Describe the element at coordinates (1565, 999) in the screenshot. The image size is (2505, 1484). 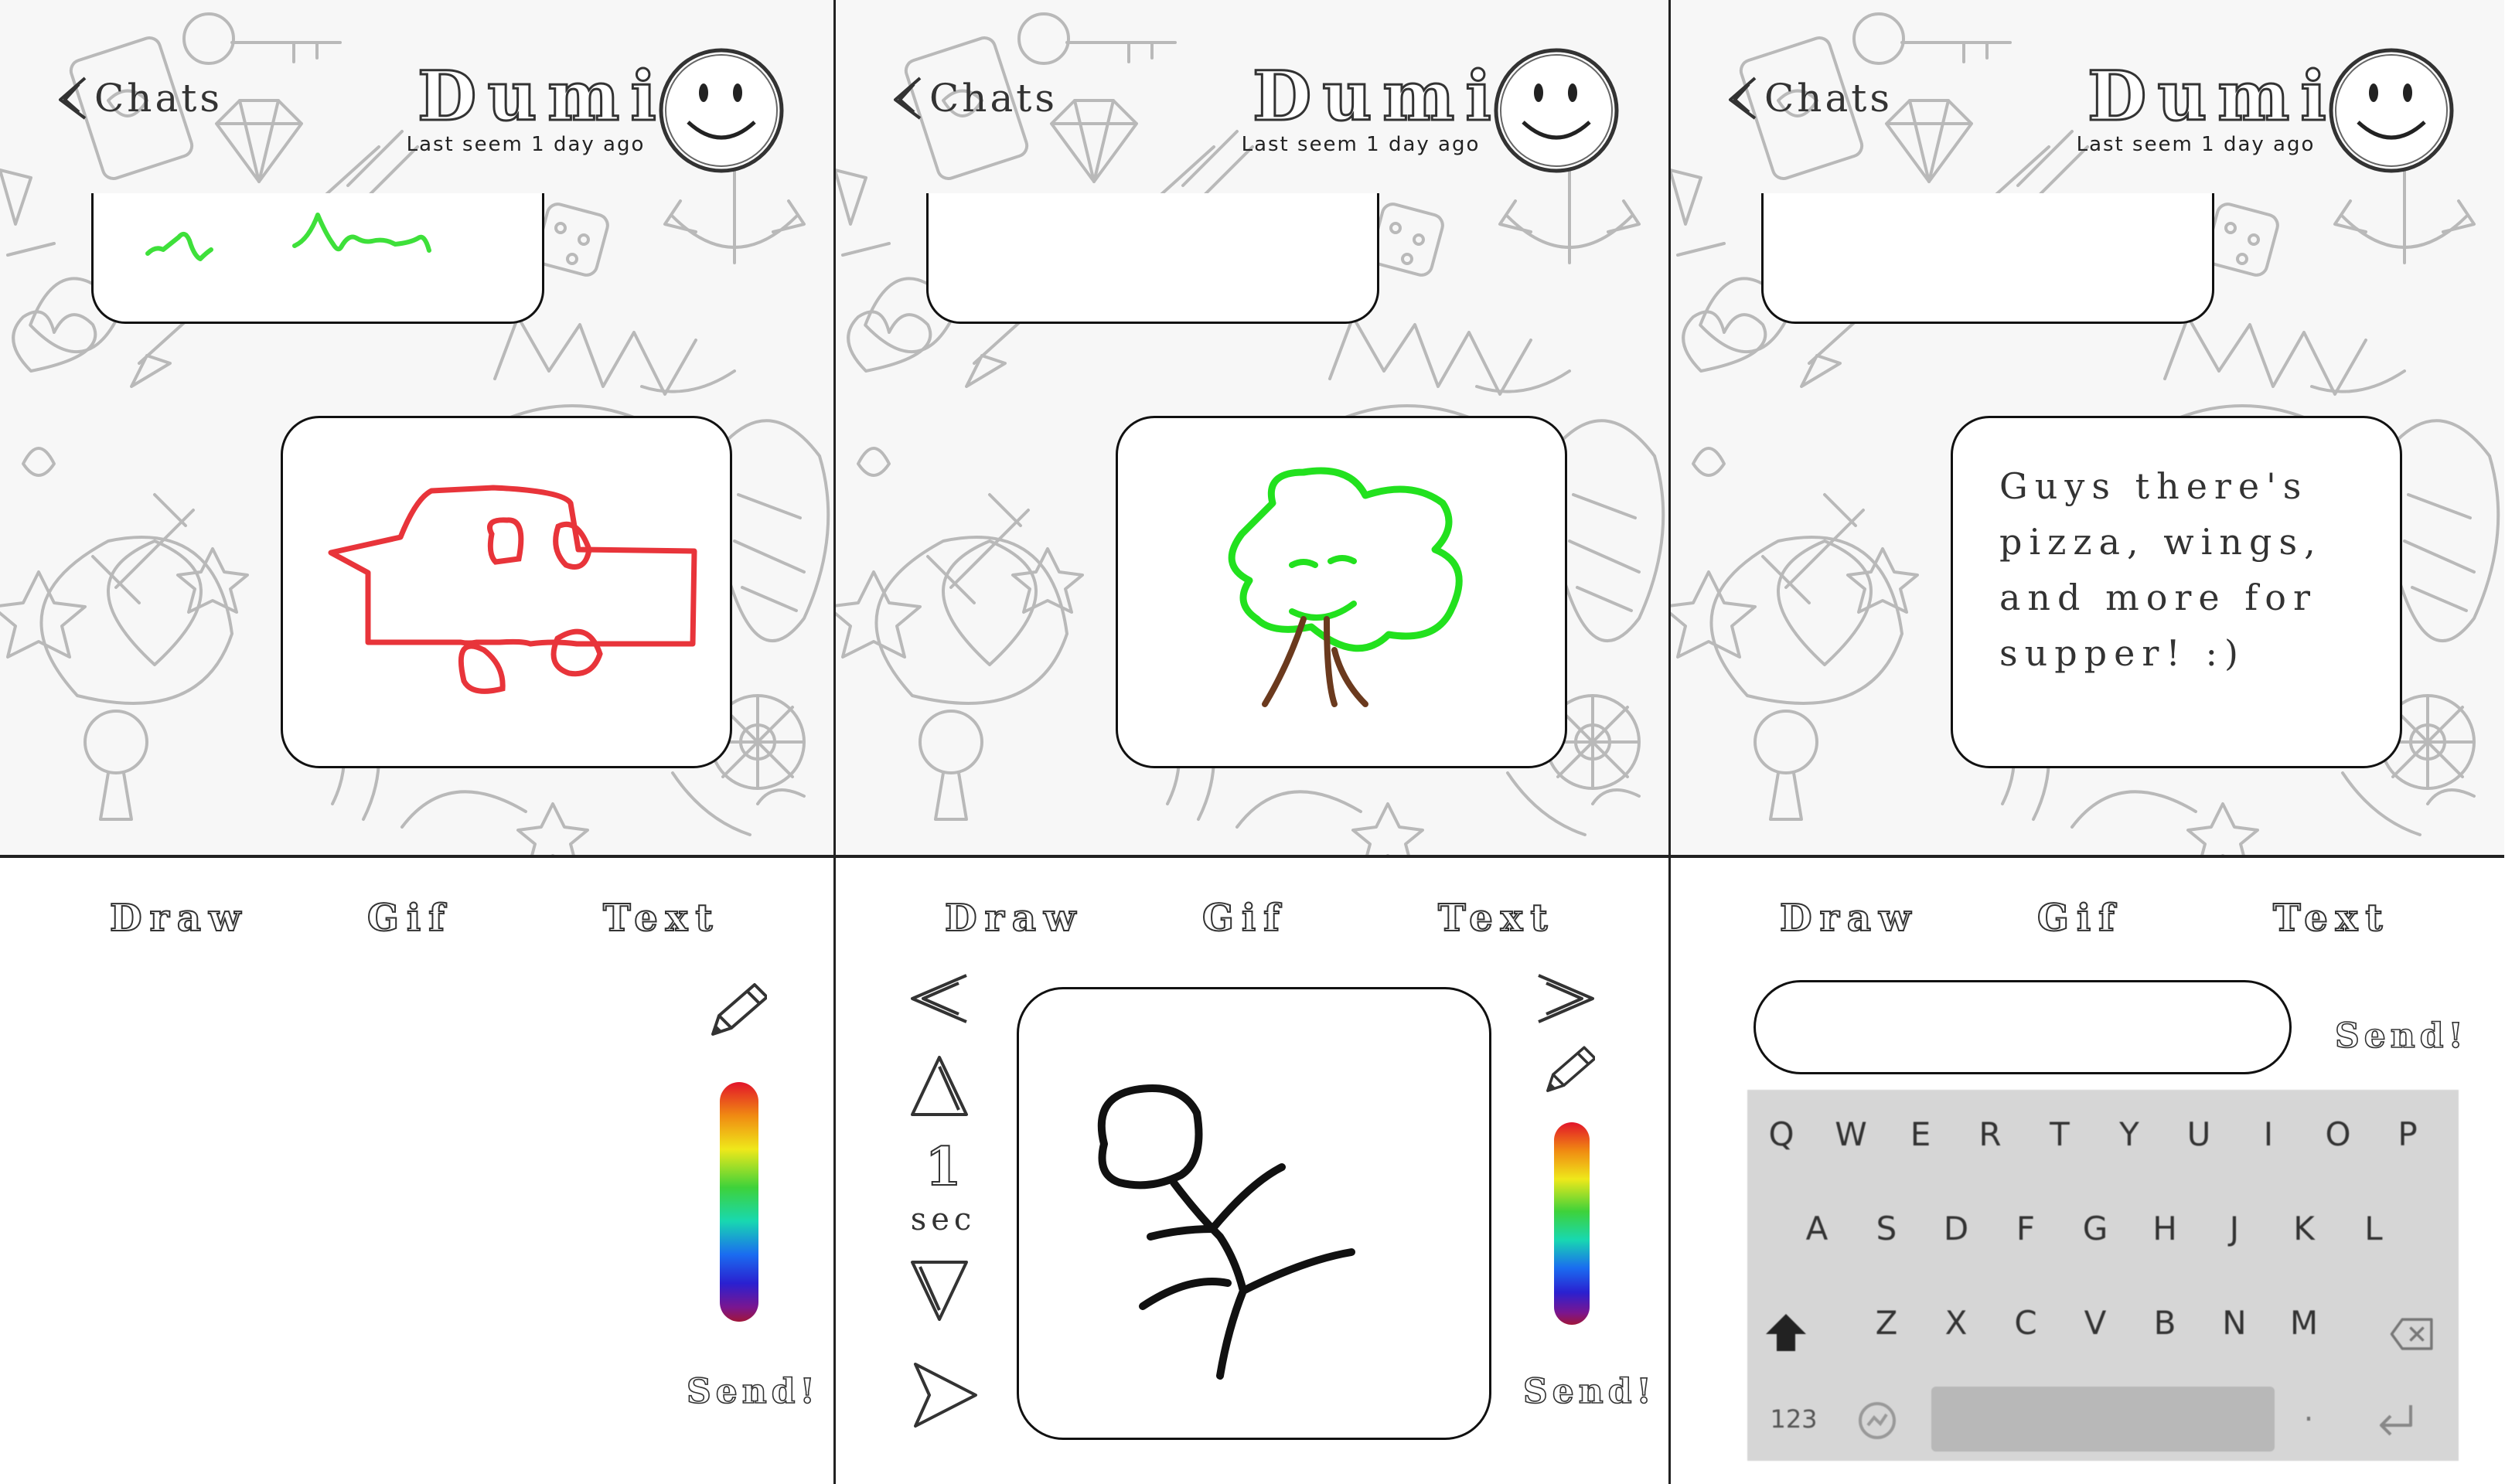
I see `arrow-right-icon` at that location.